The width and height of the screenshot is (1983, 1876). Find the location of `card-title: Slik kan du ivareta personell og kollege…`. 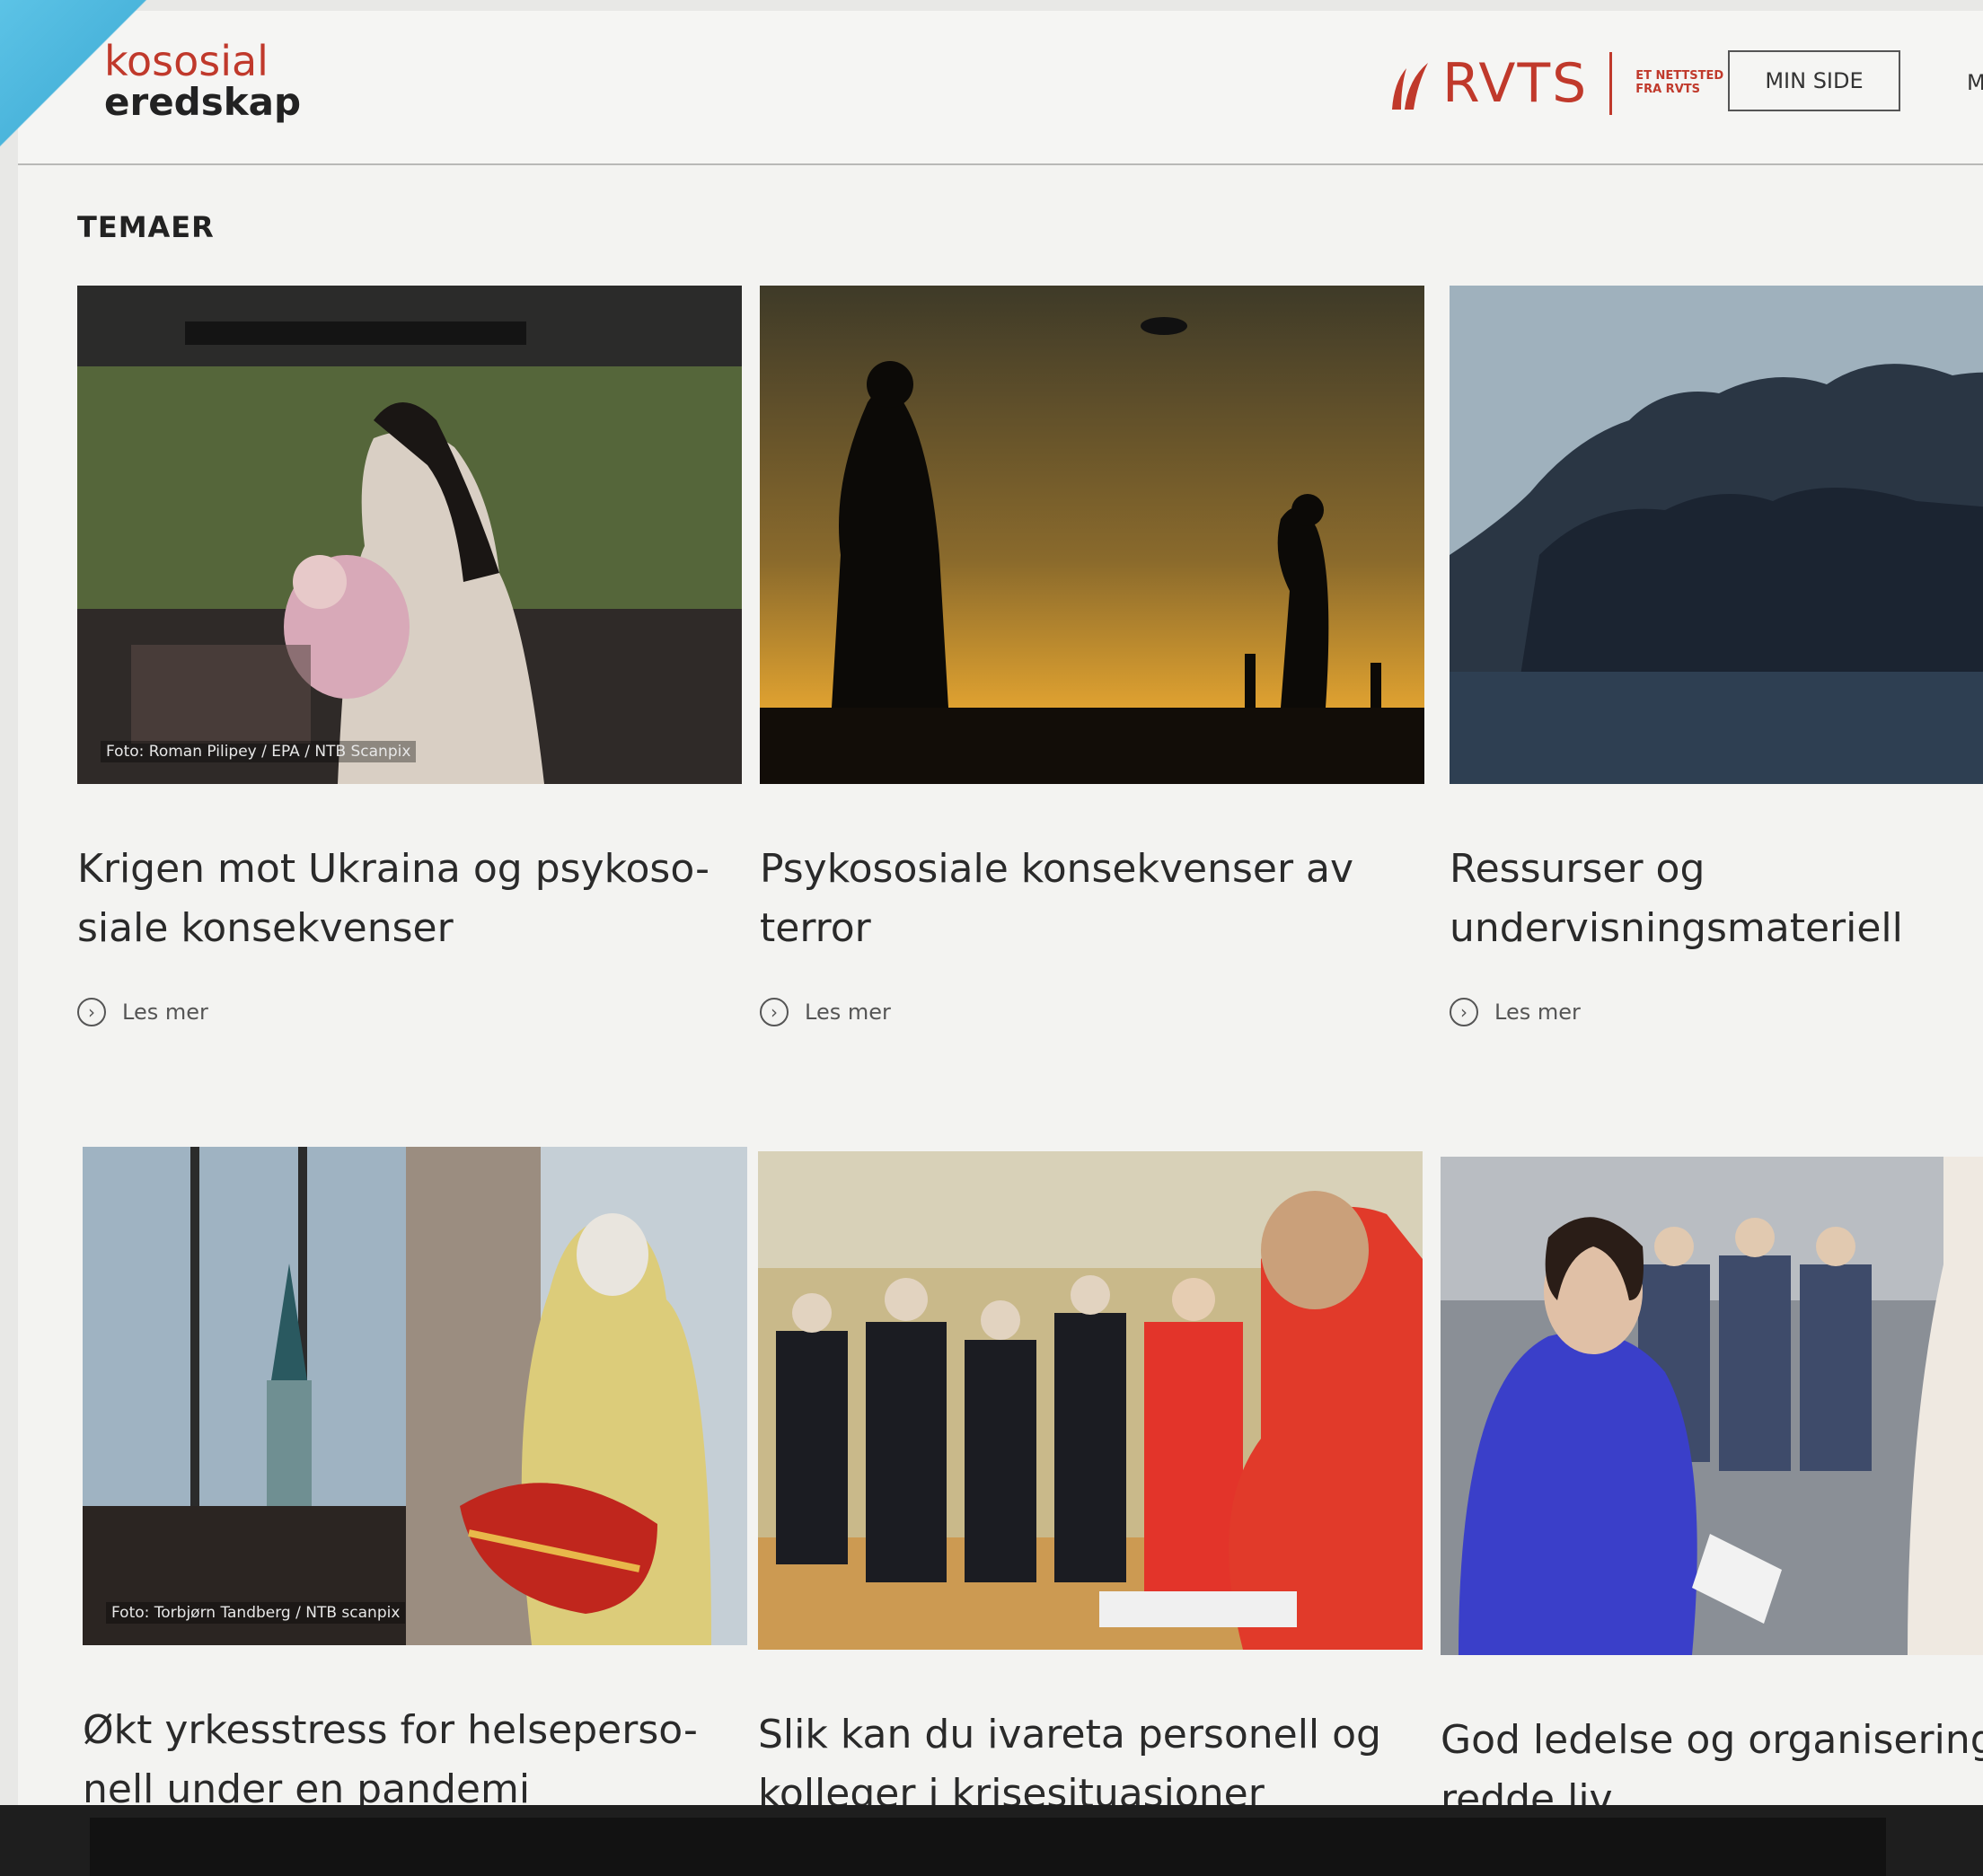

card-title: Slik kan du ivareta personell og kollege… is located at coordinates (1099, 1759).